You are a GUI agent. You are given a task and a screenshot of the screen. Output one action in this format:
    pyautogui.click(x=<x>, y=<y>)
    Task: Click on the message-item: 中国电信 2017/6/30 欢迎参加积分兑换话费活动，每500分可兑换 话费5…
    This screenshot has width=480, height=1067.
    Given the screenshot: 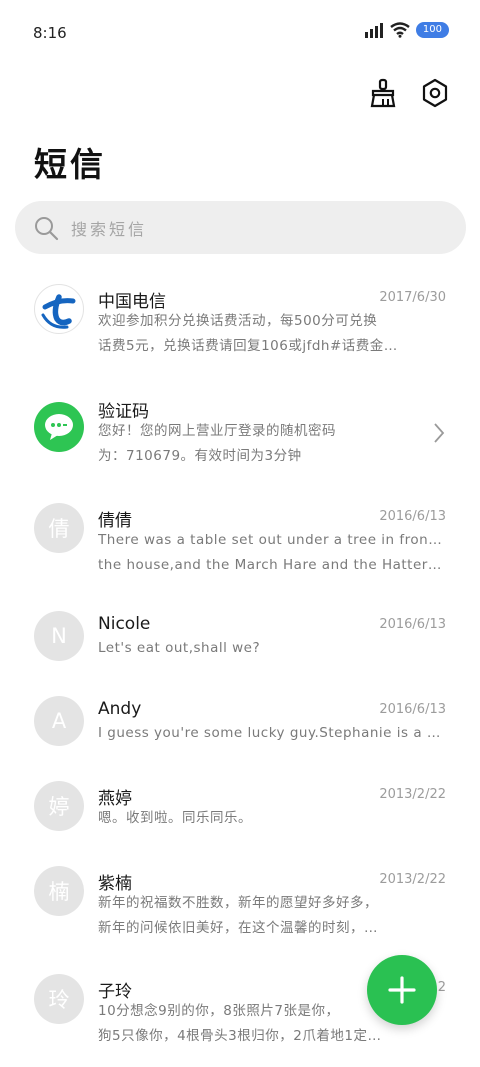 What is the action you would take?
    pyautogui.click(x=240, y=329)
    